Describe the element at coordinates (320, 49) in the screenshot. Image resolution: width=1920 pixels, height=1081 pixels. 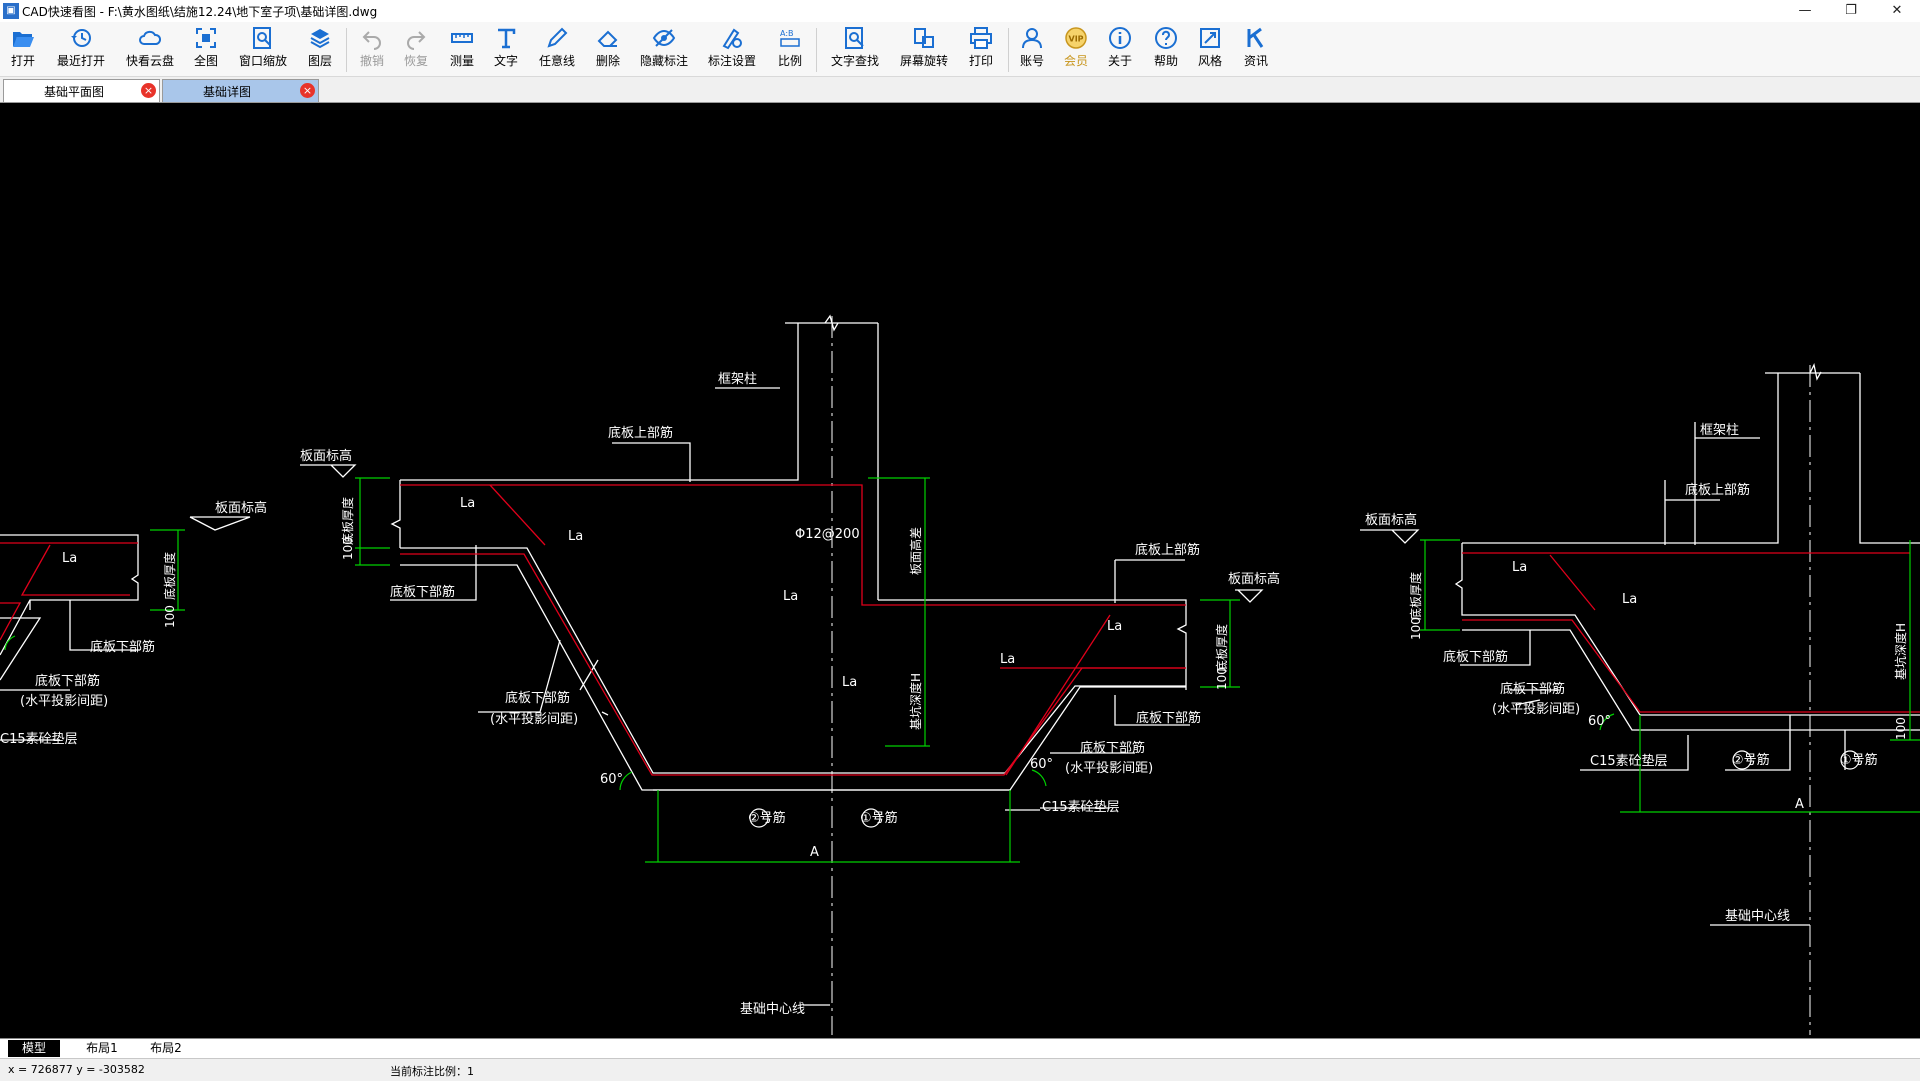
I see `layers-button: 图层` at that location.